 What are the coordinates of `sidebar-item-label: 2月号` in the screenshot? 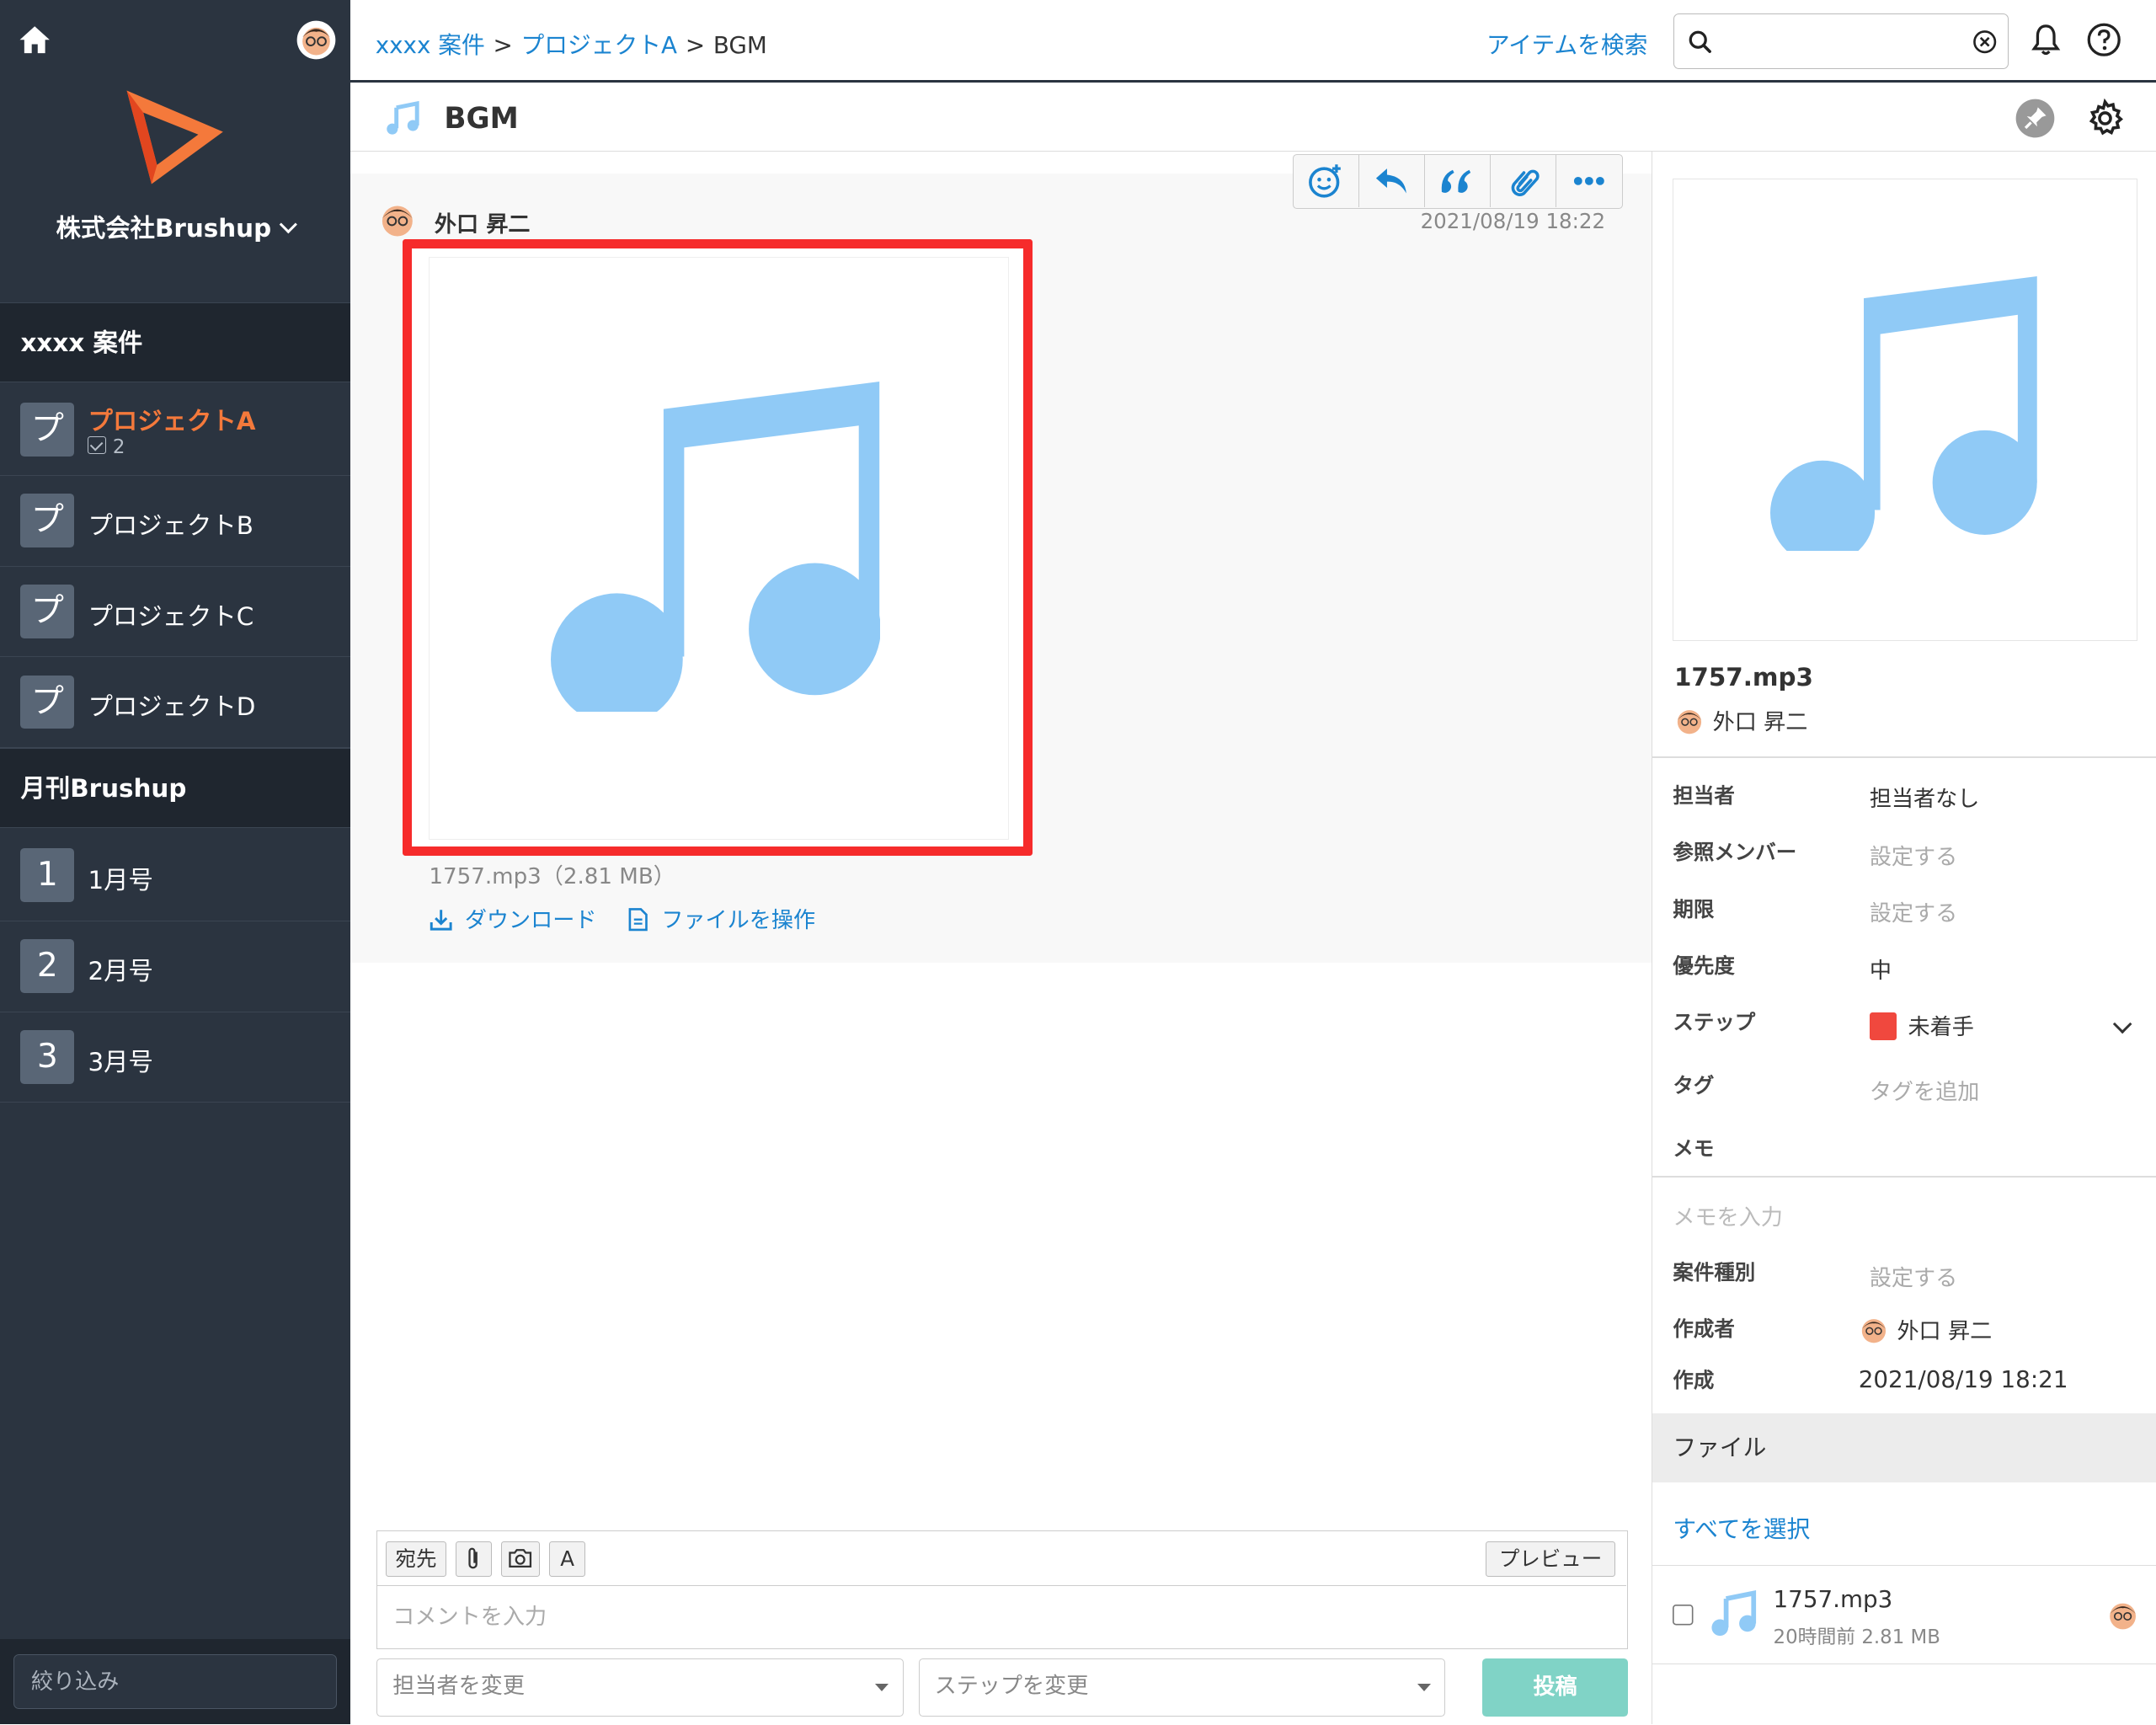 It's located at (120, 970).